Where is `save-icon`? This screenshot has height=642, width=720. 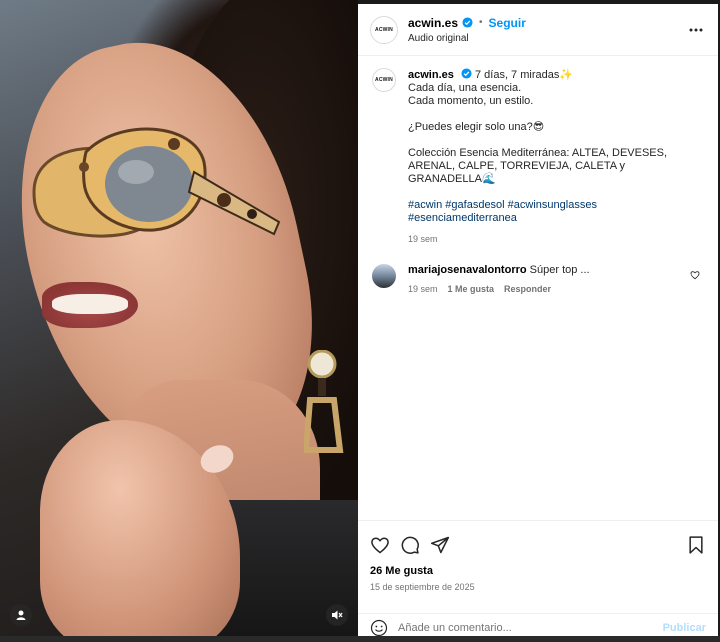 save-icon is located at coordinates (696, 545).